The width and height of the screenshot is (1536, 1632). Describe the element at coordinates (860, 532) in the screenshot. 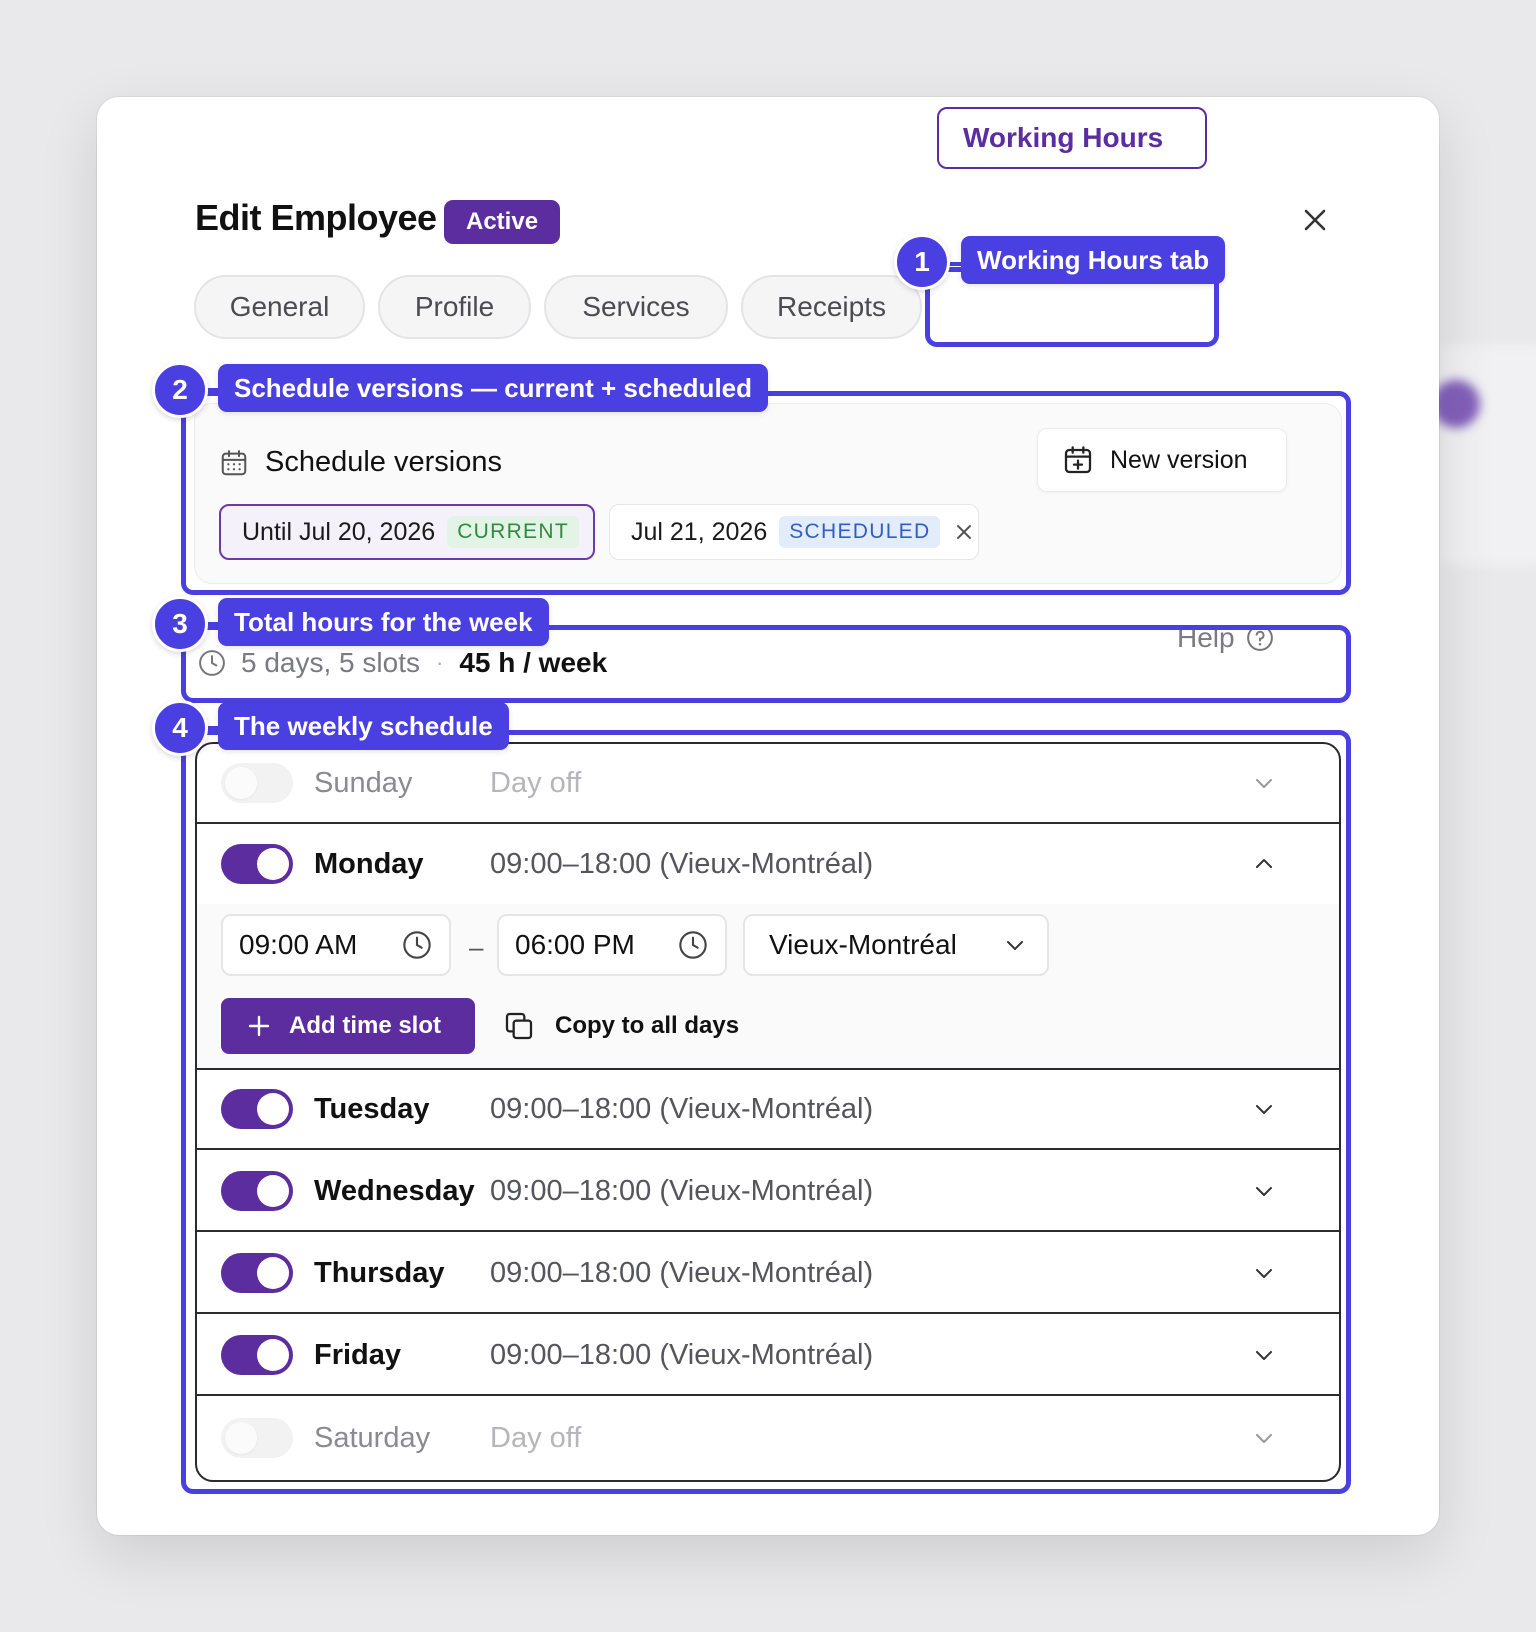

I see `scheduled-tag: SCHEDULED` at that location.